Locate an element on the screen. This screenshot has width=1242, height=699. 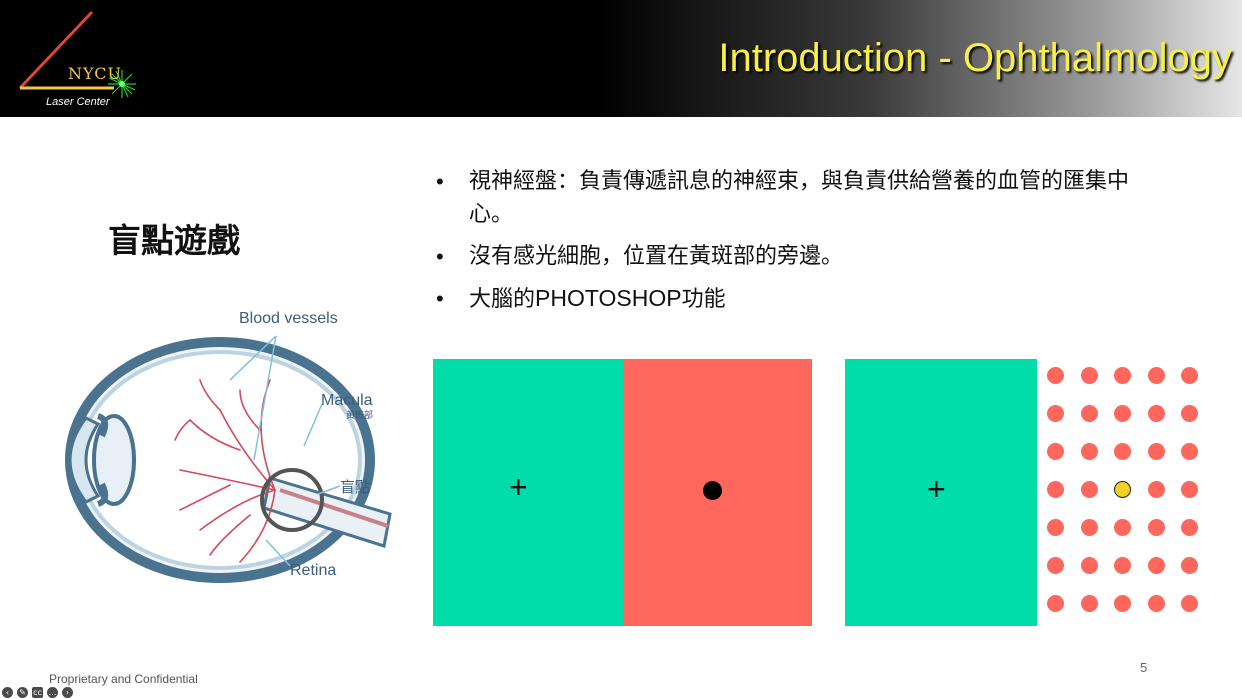
bullet-item: • 大腦的PHOTOSHOP功能 is located at coordinates (786, 299).